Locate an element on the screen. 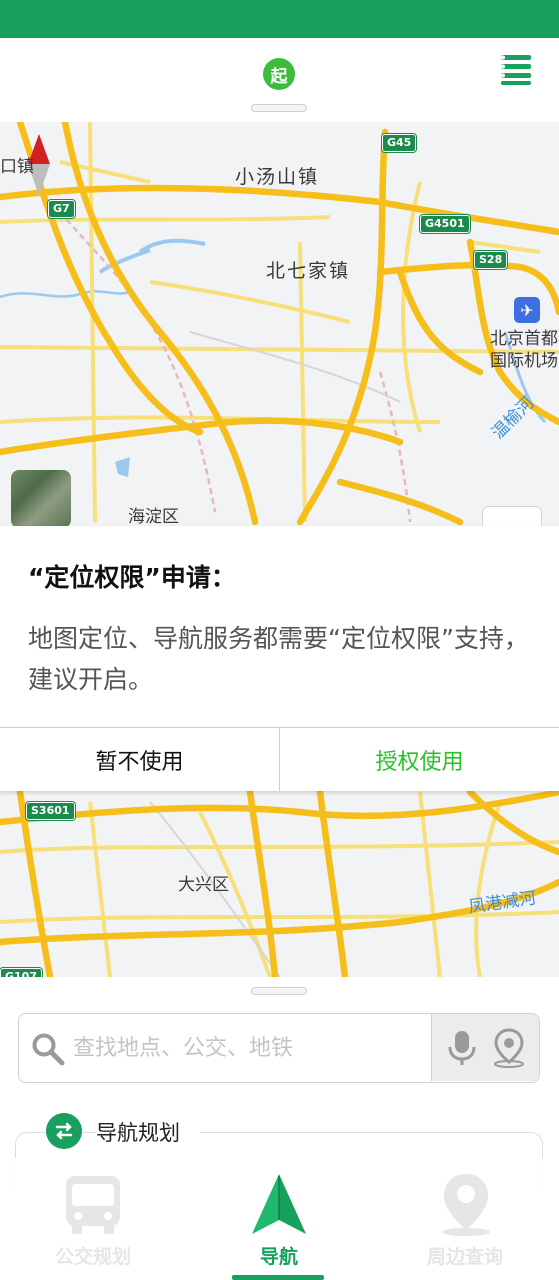 This screenshot has height=1280, width=559. route-icon is located at coordinates (64, 1131).